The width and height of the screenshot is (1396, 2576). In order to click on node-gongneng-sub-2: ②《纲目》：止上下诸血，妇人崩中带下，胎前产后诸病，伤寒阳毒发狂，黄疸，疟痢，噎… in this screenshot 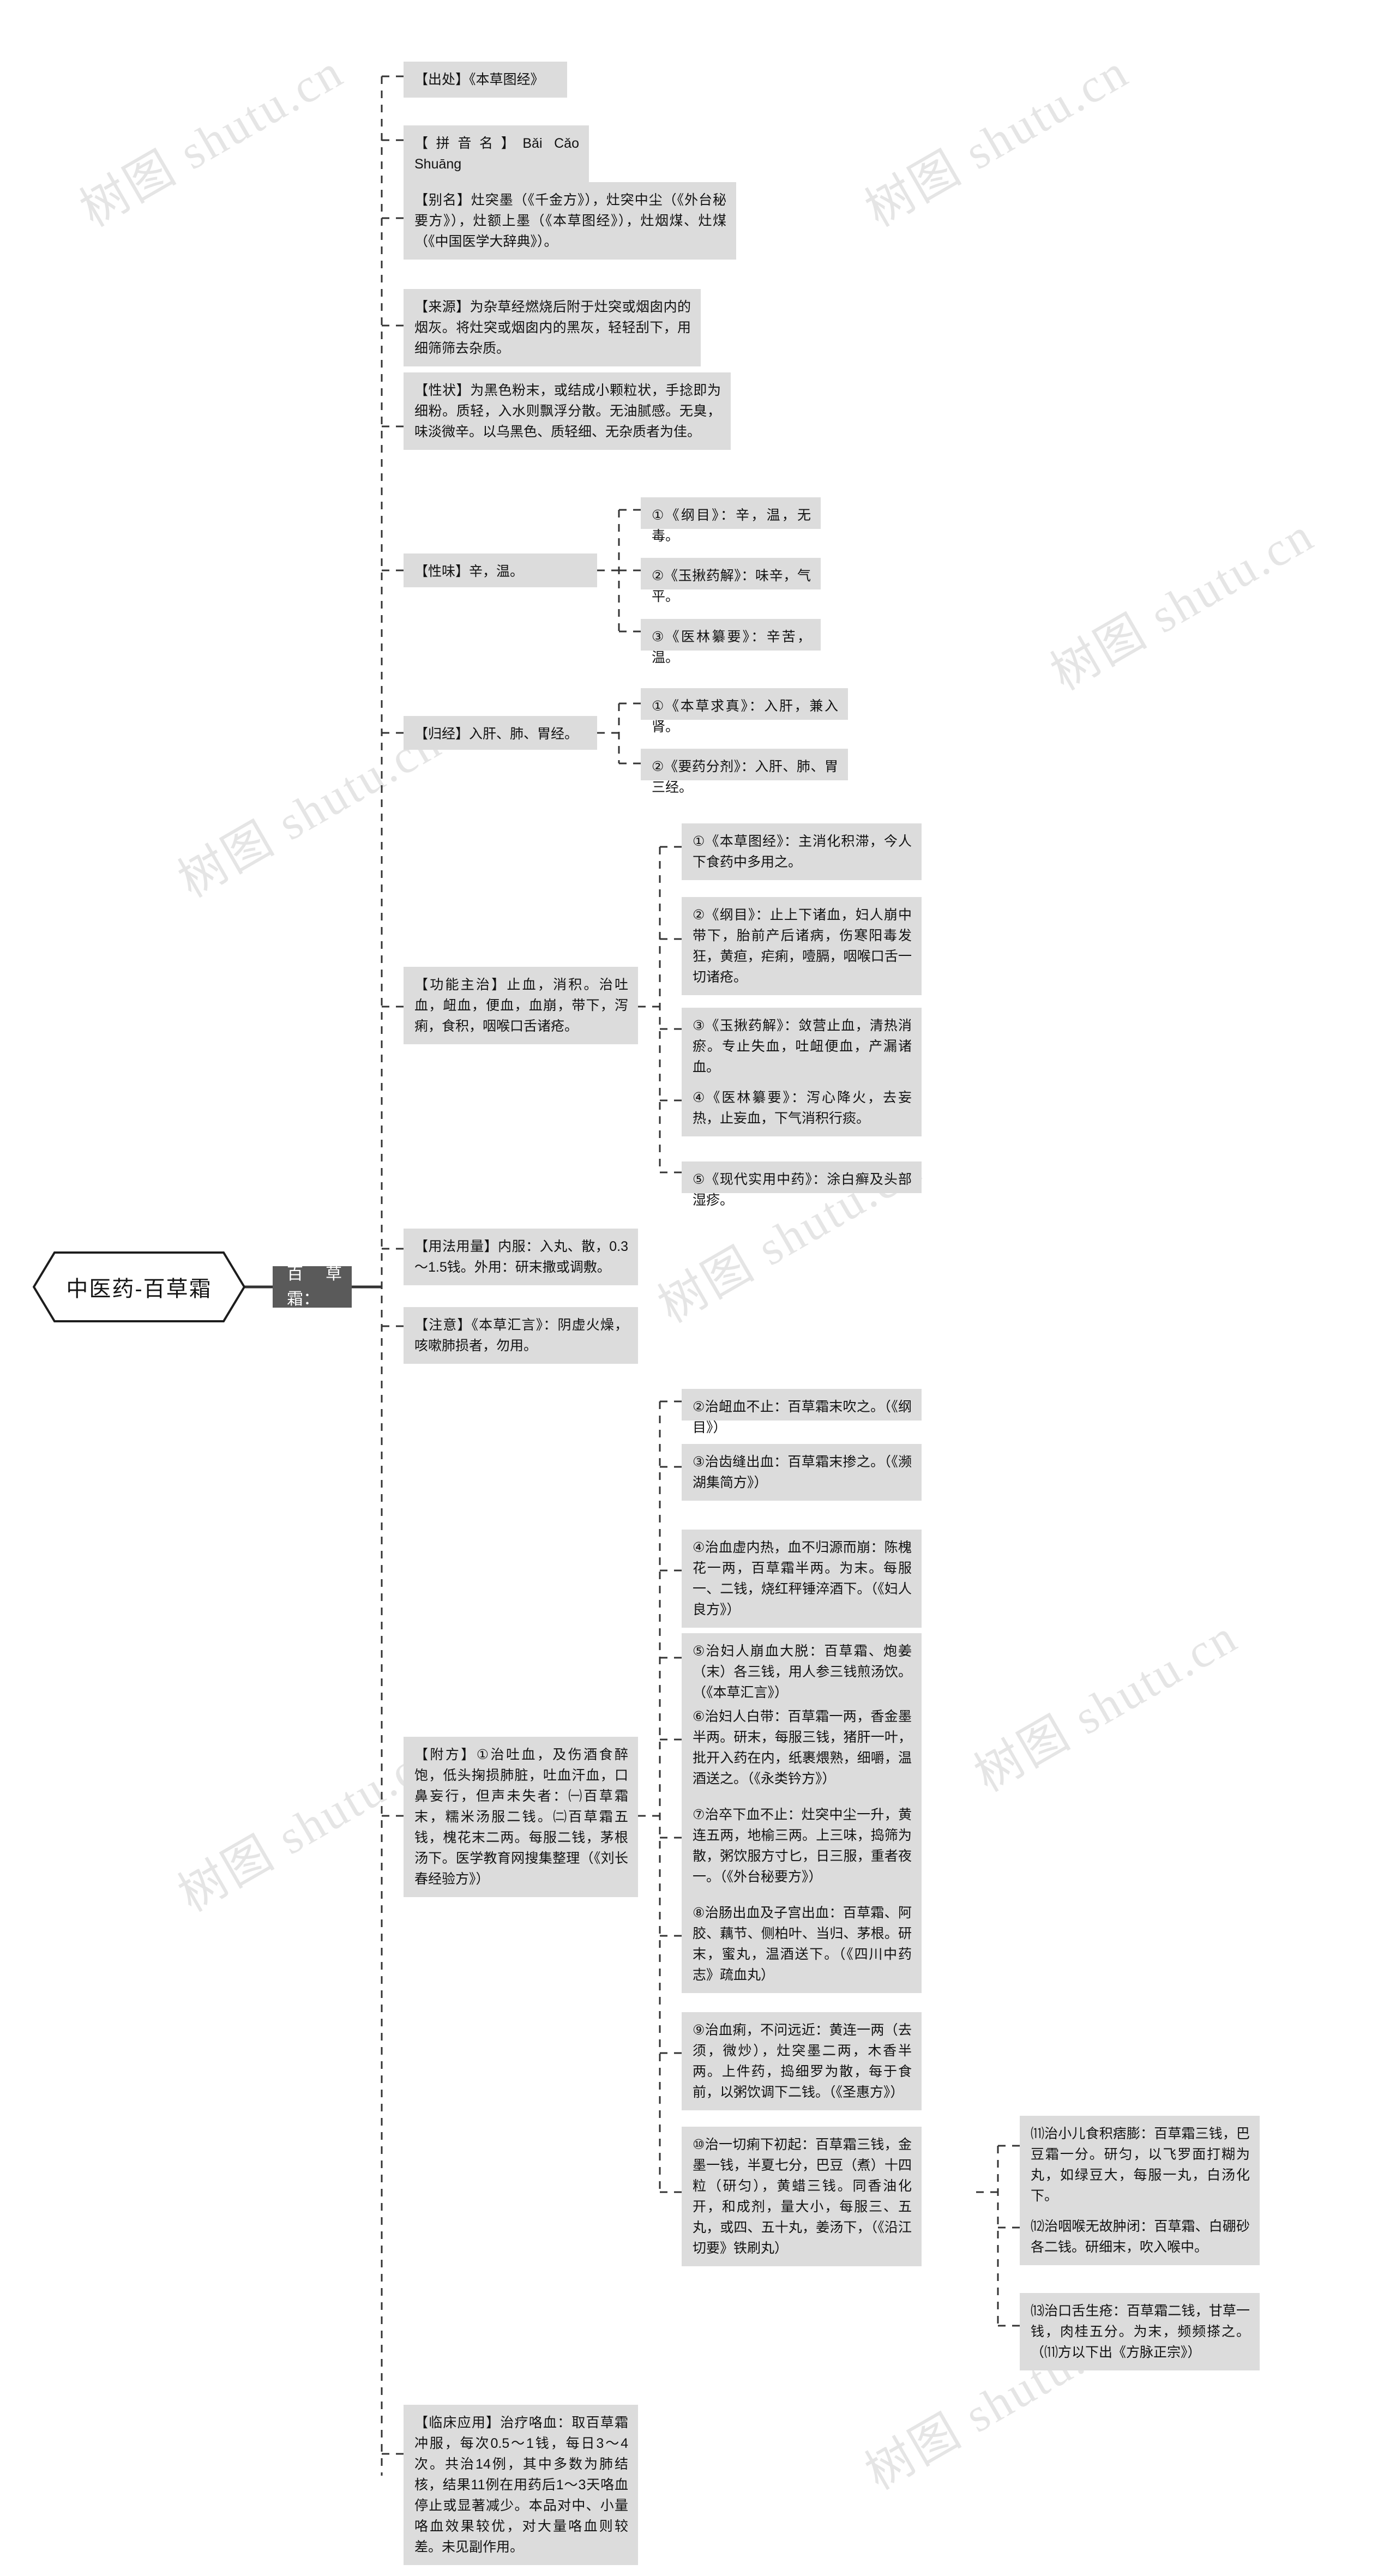, I will do `click(802, 946)`.